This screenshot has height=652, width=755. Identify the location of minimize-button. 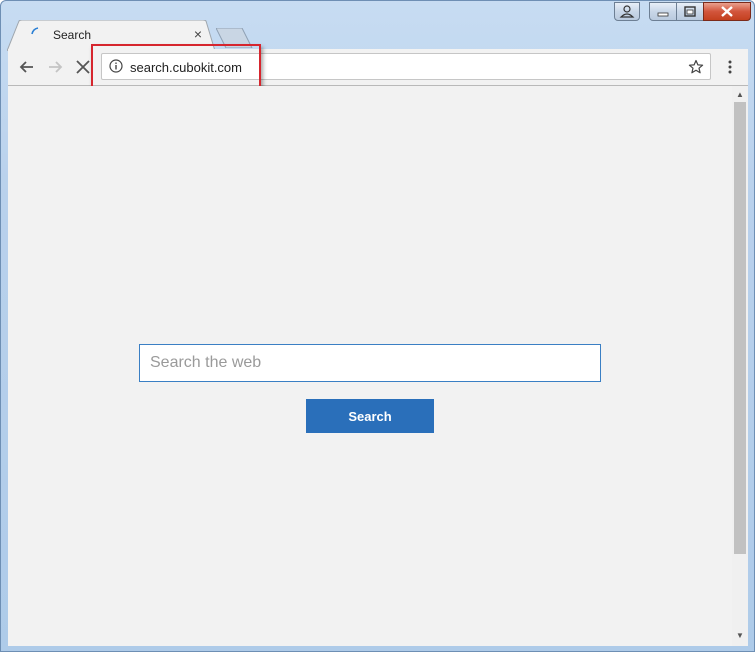
(663, 11).